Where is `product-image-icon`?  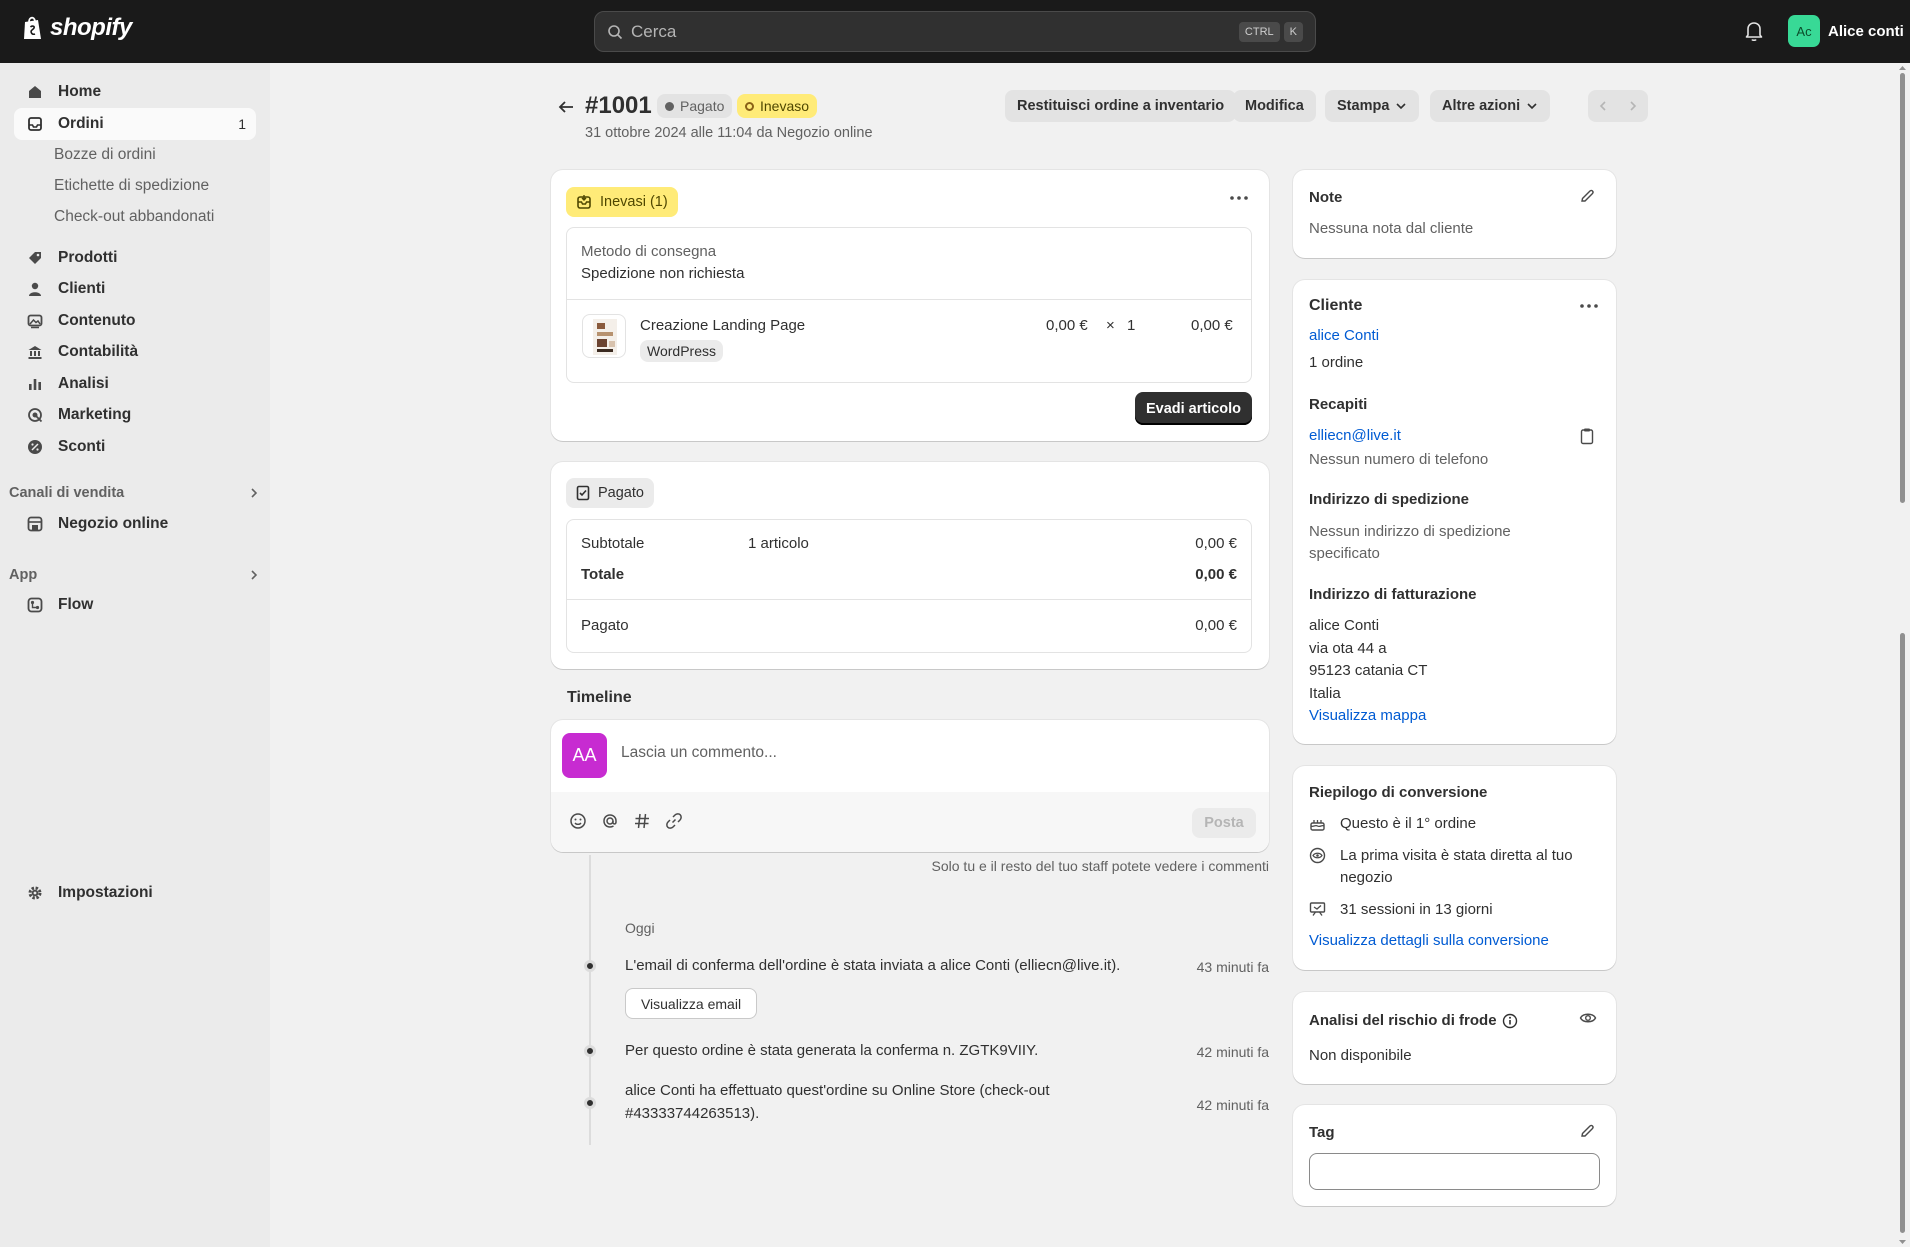 product-image-icon is located at coordinates (605, 337).